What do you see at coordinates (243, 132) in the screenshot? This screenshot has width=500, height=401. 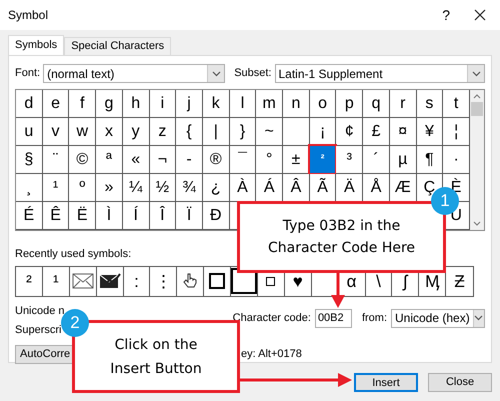 I see `symbol-cell: }` at bounding box center [243, 132].